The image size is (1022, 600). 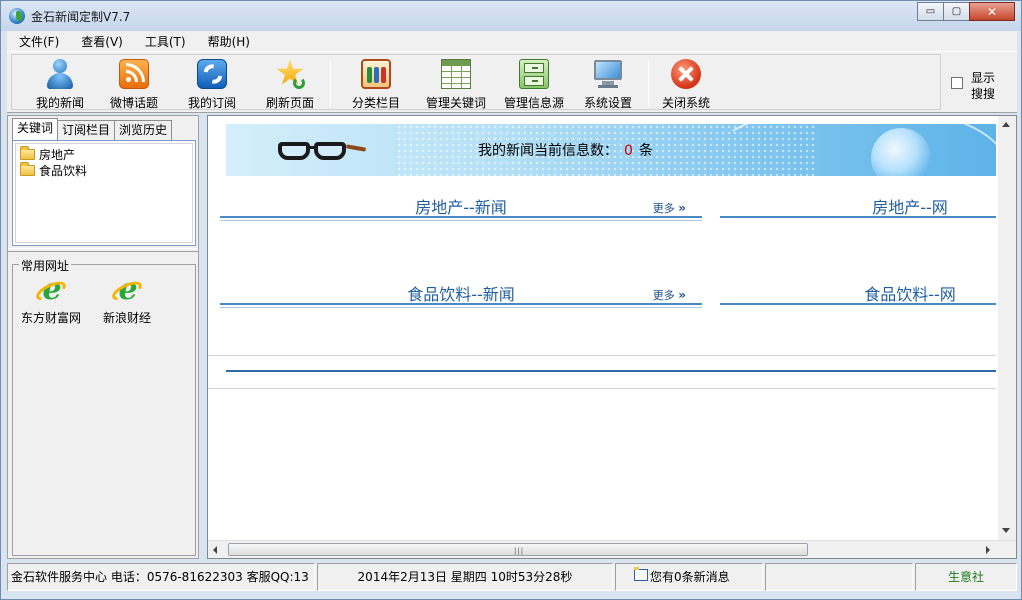 What do you see at coordinates (86, 130) in the screenshot?
I see `tab-subscriptions: 订阅栏目` at bounding box center [86, 130].